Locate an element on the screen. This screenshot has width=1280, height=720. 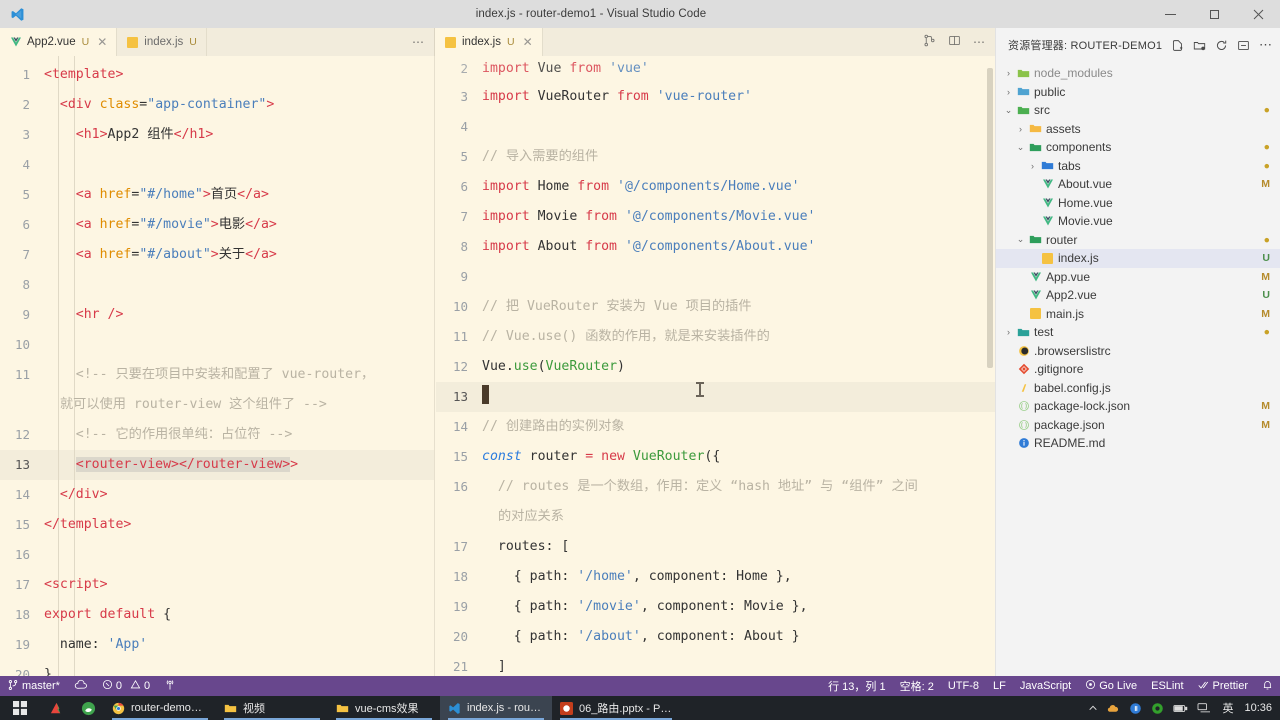
code-line: 13 <router-view></router-view>> is located at coordinates (217, 465).